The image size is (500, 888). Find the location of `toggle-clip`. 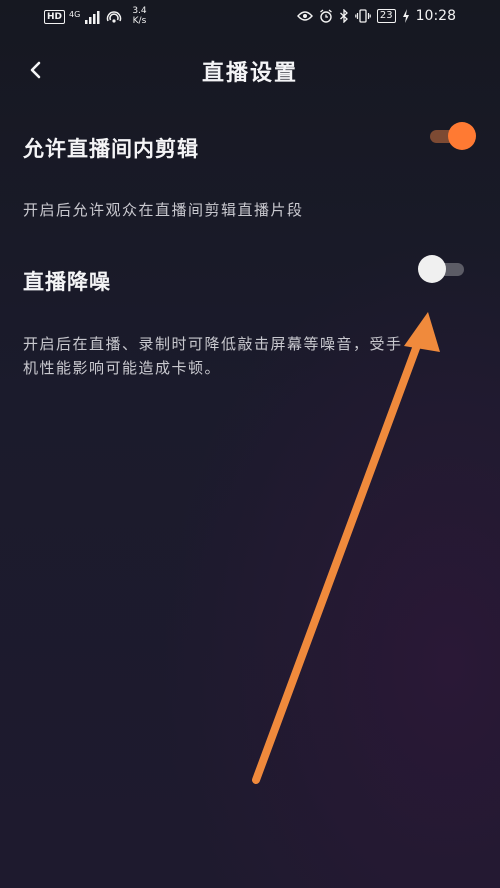

toggle-clip is located at coordinates (453, 136).